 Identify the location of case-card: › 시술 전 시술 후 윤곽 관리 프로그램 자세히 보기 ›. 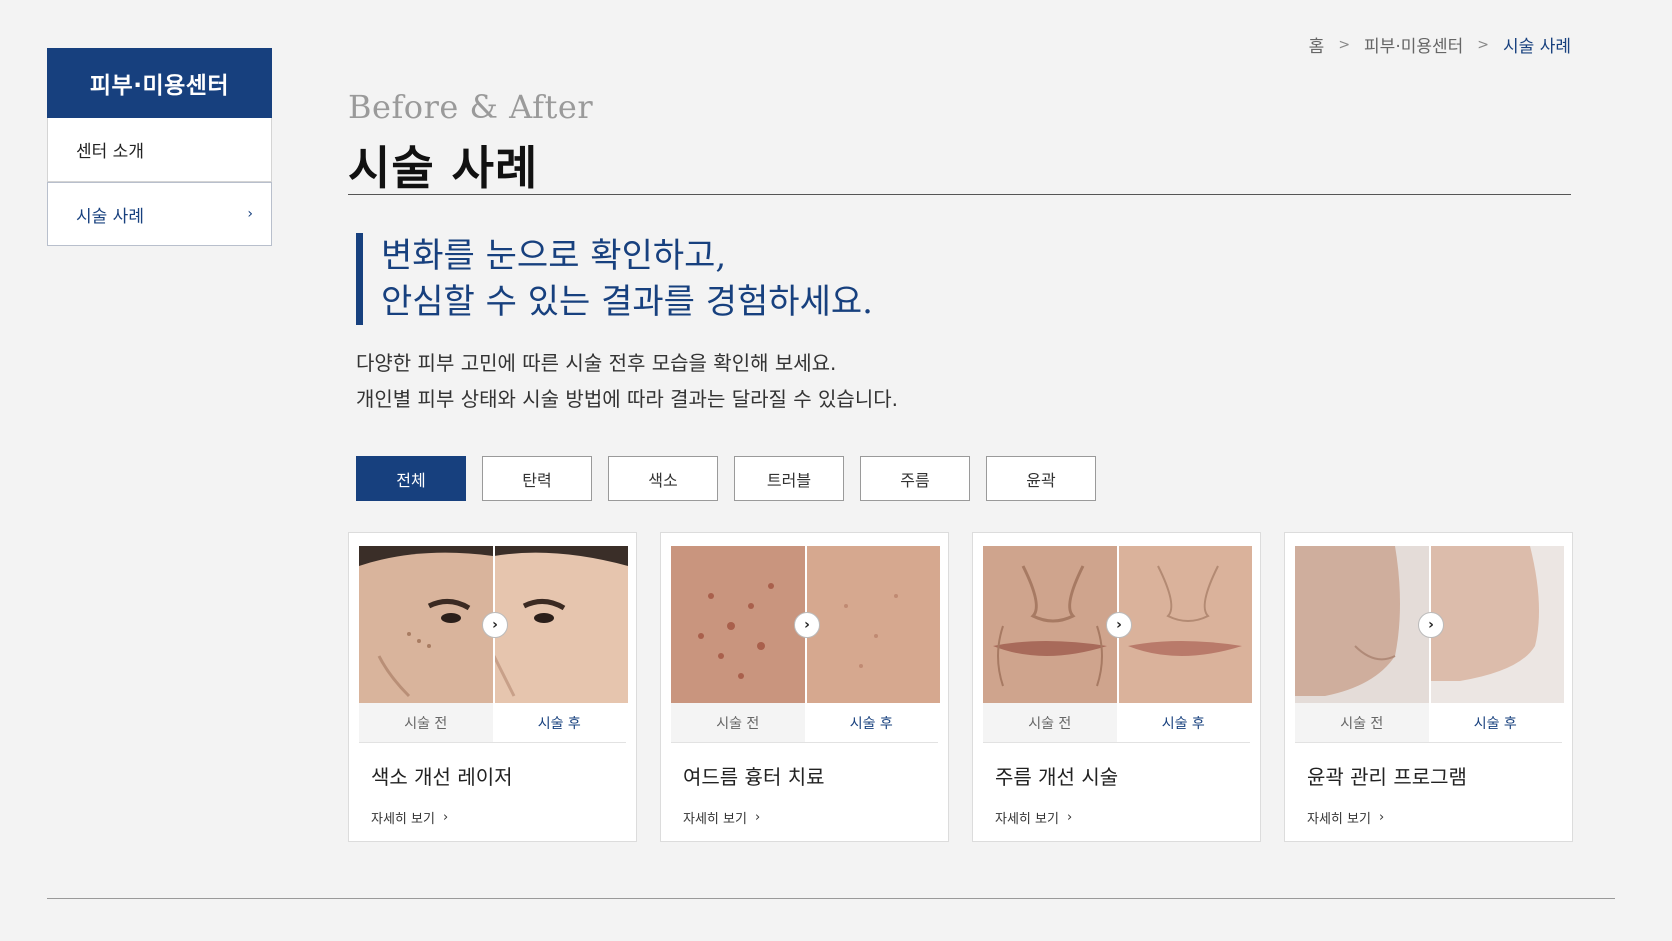
(1428, 687).